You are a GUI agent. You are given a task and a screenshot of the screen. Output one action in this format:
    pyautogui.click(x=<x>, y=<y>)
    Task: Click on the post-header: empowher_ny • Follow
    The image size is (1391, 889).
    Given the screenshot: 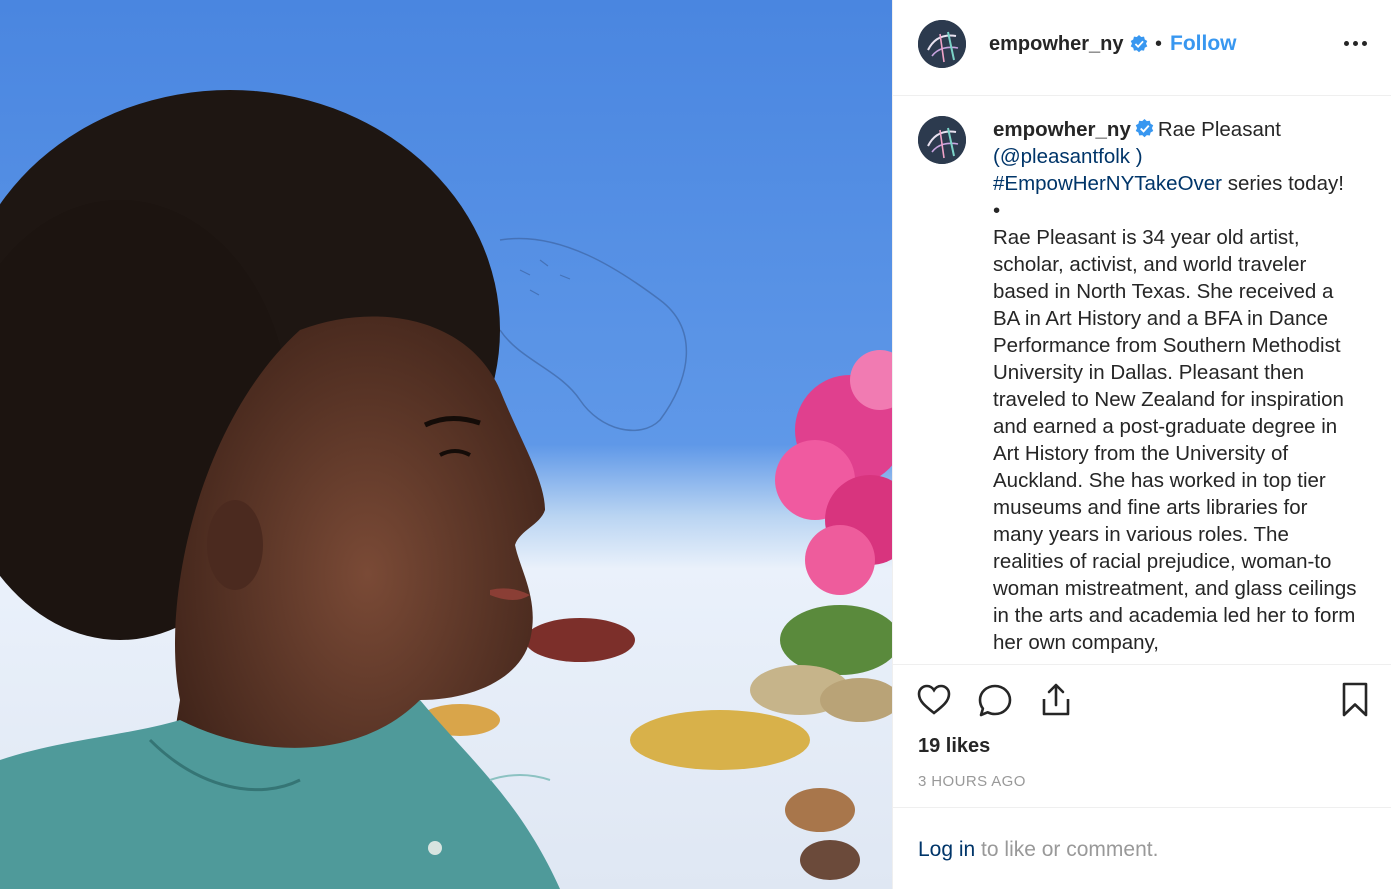 What is the action you would take?
    pyautogui.click(x=1142, y=48)
    